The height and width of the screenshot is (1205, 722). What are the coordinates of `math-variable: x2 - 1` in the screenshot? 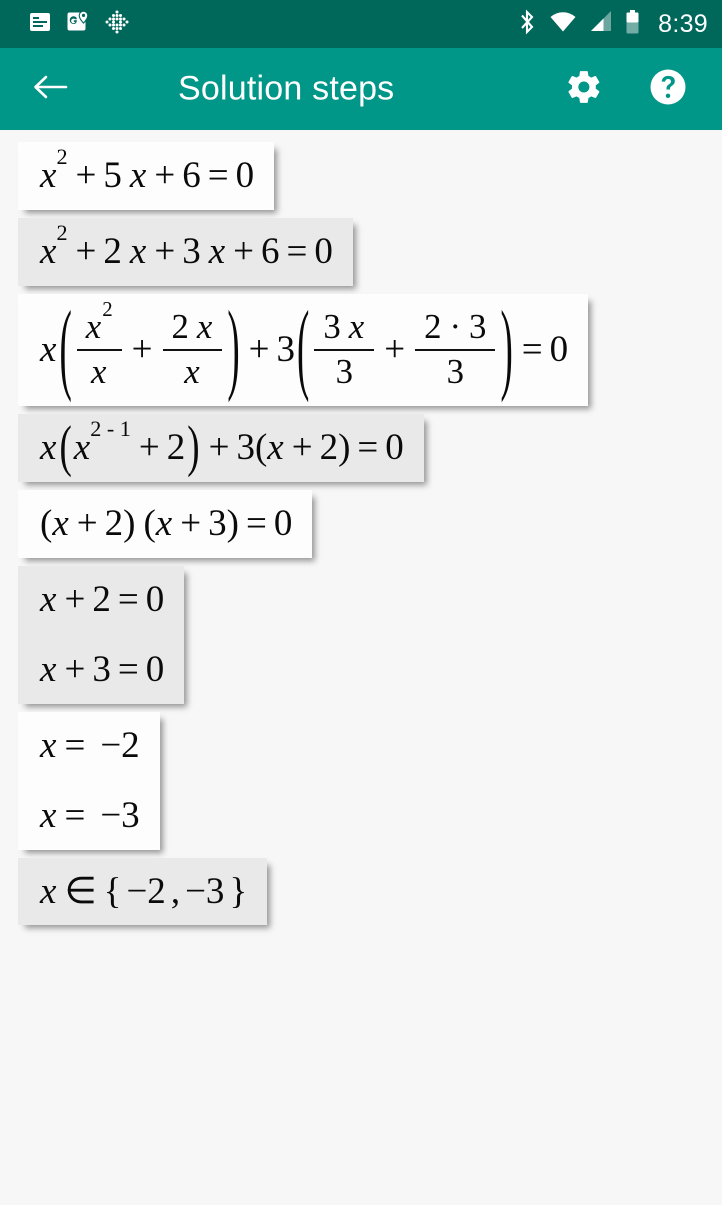 It's located at (102, 441).